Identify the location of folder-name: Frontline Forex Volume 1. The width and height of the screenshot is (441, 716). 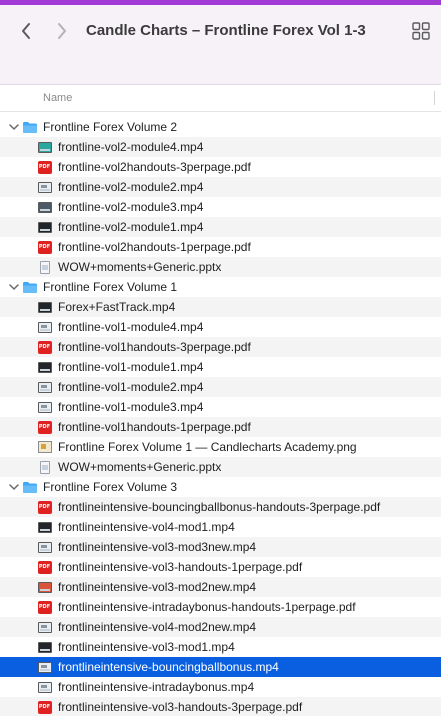
(110, 287).